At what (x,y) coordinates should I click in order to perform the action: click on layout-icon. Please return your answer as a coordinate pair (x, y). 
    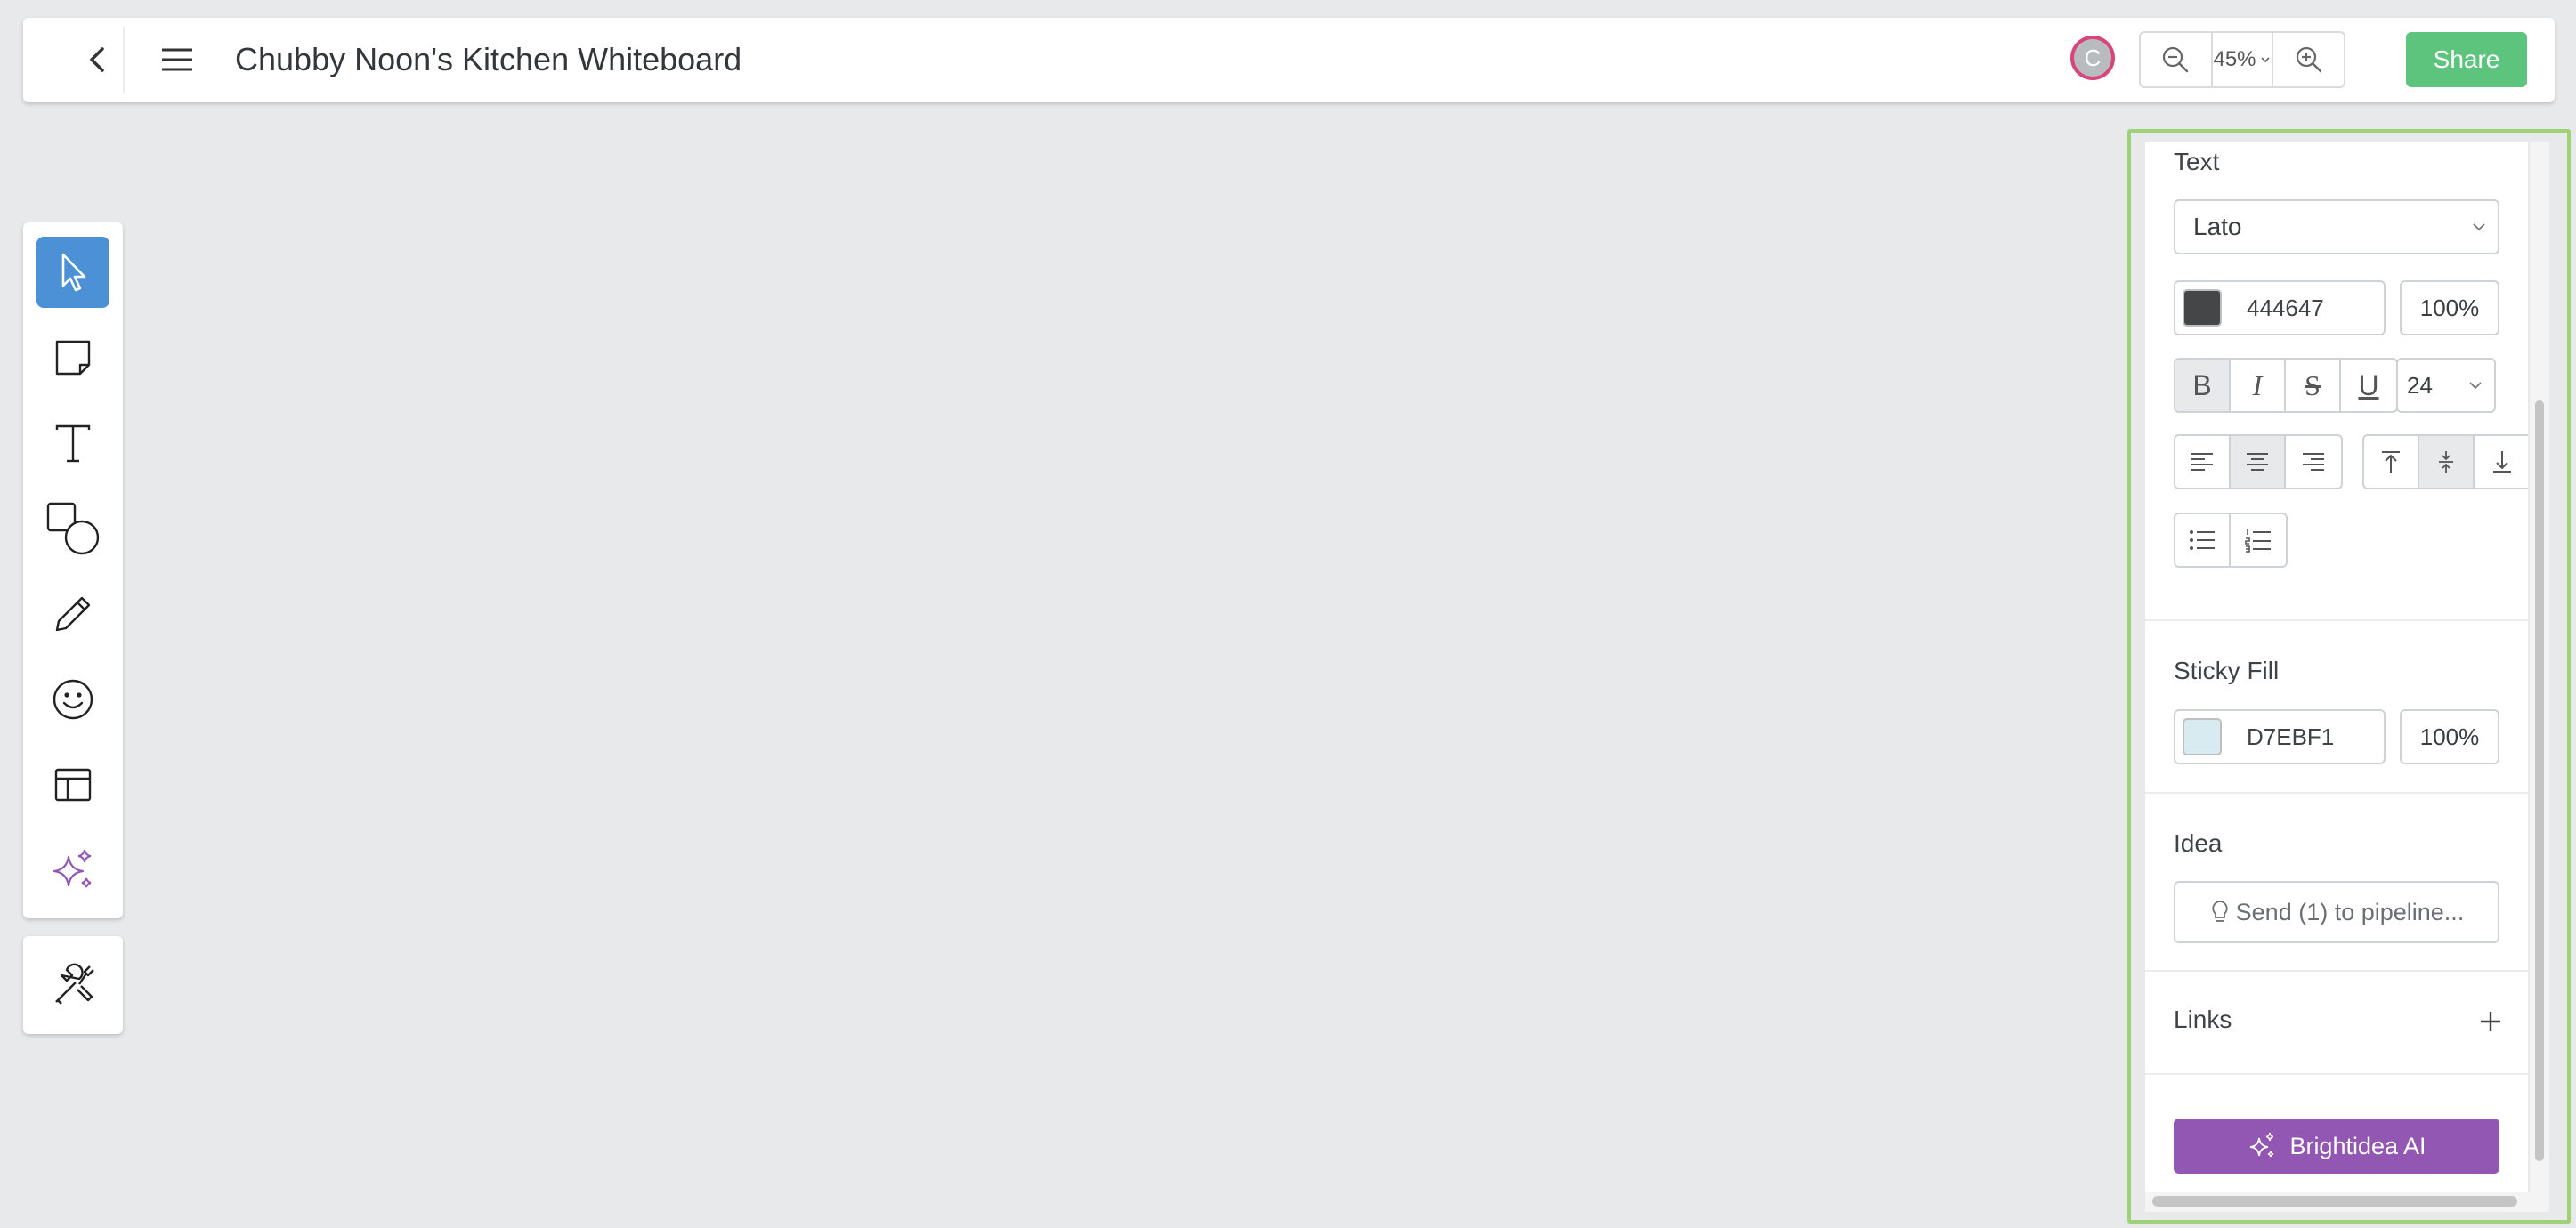
    Looking at the image, I should click on (73, 785).